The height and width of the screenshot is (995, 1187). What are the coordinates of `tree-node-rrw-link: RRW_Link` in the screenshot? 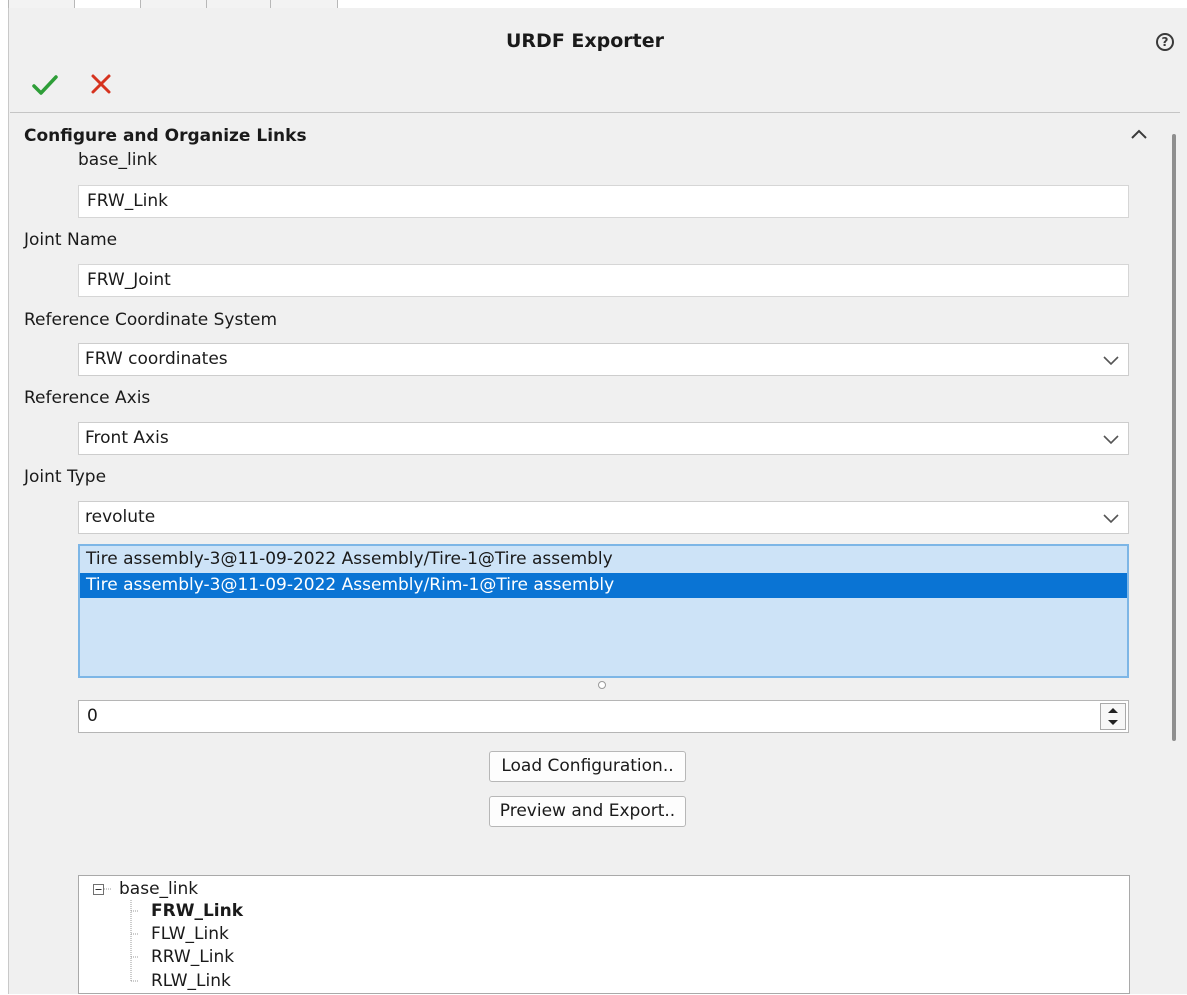 It's located at (192, 957).